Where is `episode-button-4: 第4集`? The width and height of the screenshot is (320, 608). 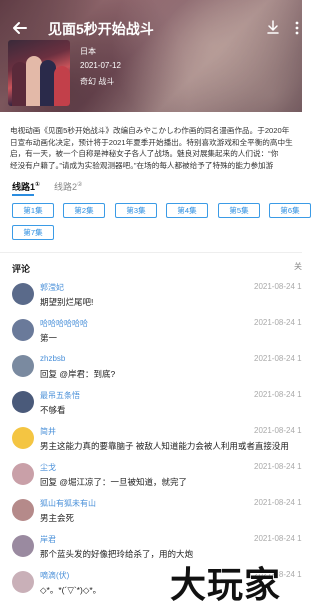
episode-button-4: 第4集 is located at coordinates (187, 210).